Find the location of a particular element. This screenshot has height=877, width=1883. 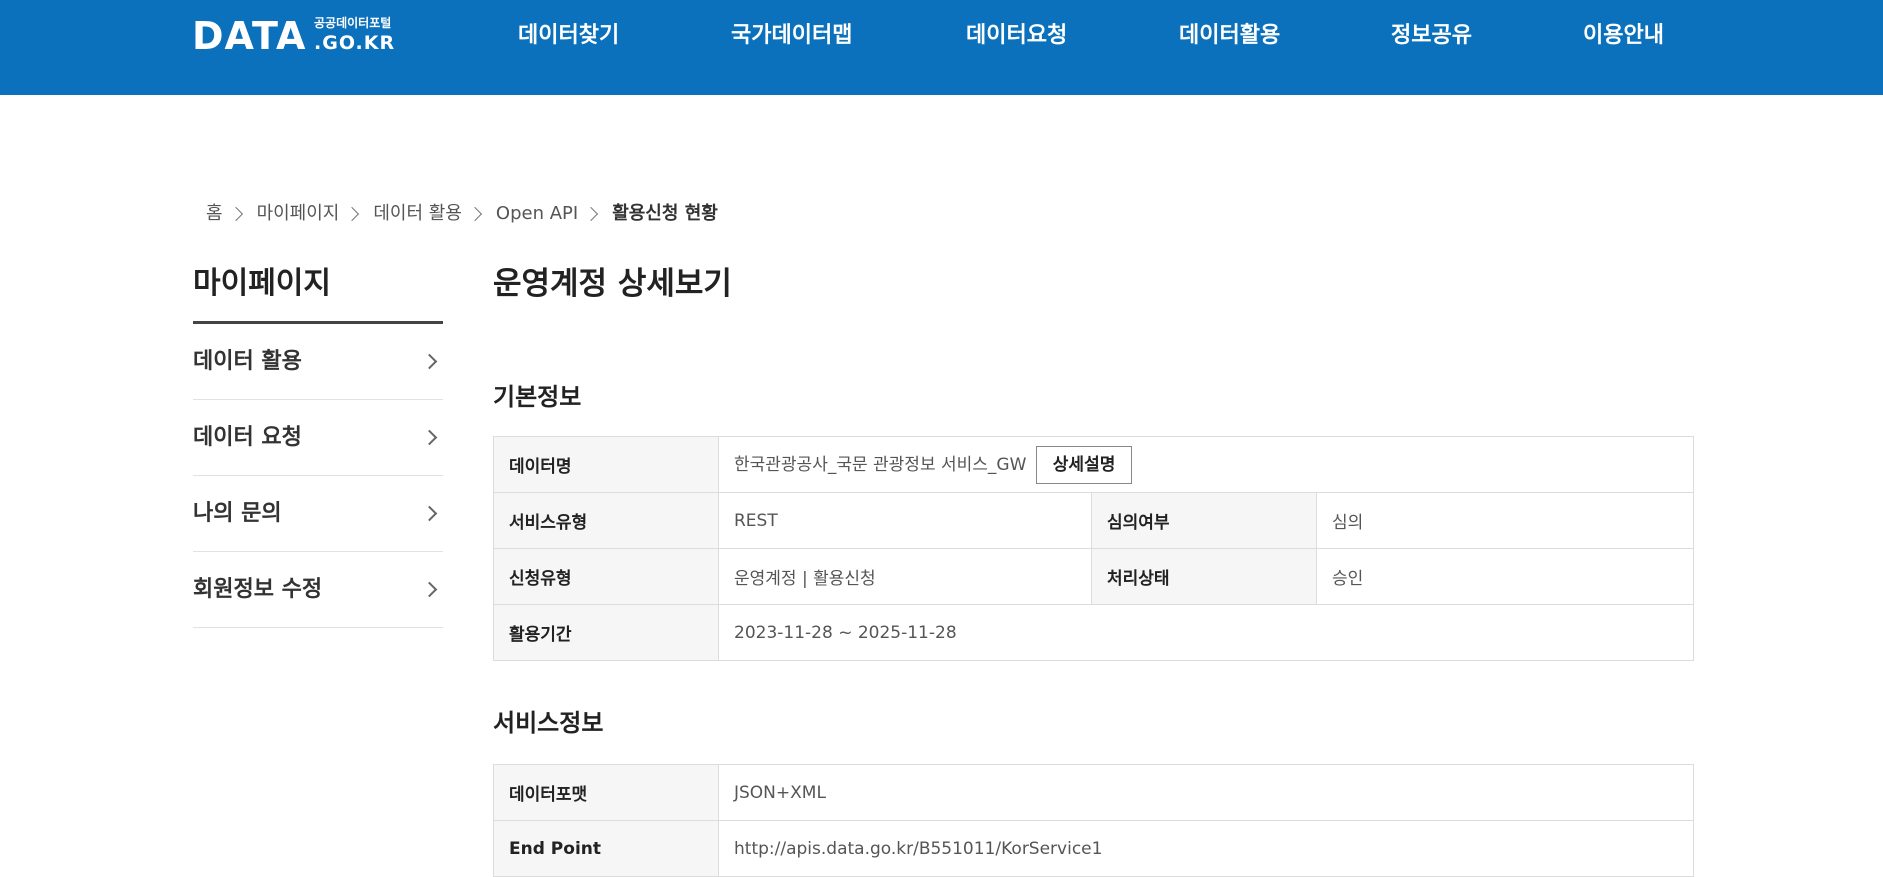

breadcrumb: 홈 마이페이지 데이터 활용 Open API 활용신청 현황 is located at coordinates (462, 214).